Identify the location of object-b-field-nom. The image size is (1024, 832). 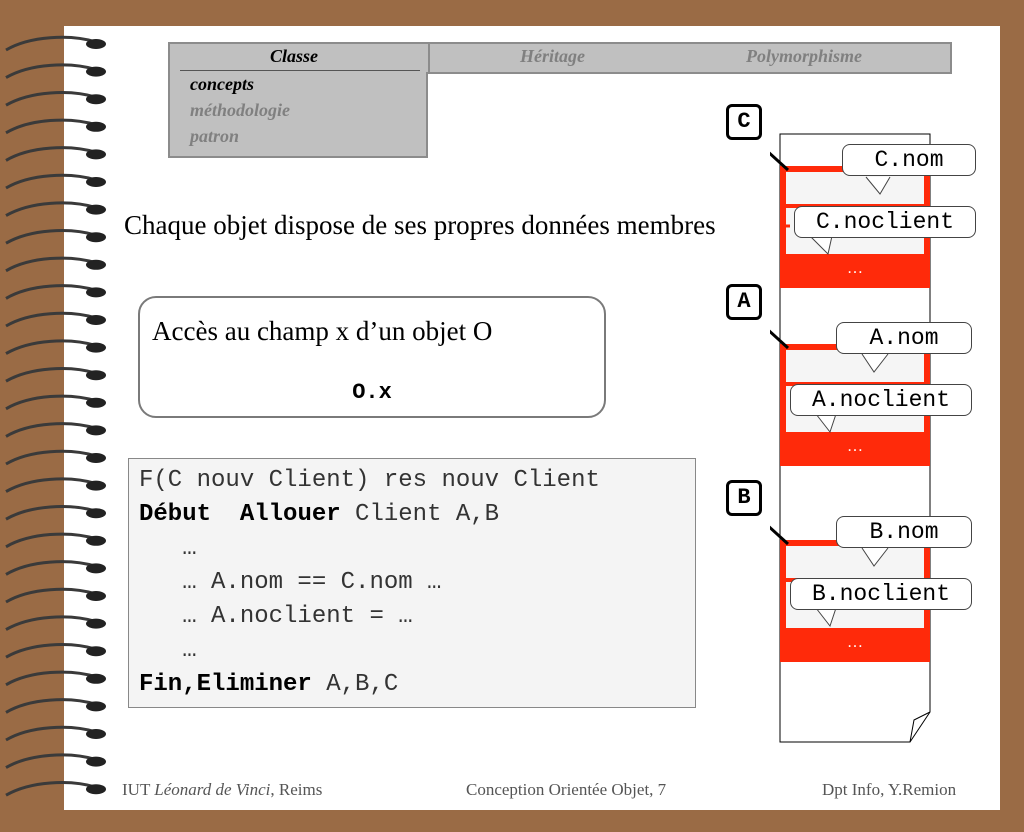
(855, 562).